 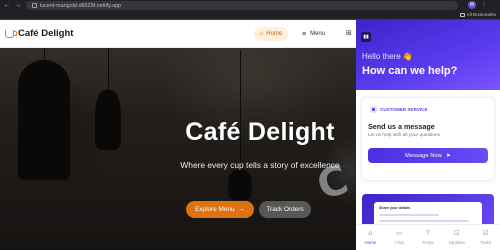 I want to click on url-text: lucent-marigold-d8529f.netlify.app, so click(x=81, y=5).